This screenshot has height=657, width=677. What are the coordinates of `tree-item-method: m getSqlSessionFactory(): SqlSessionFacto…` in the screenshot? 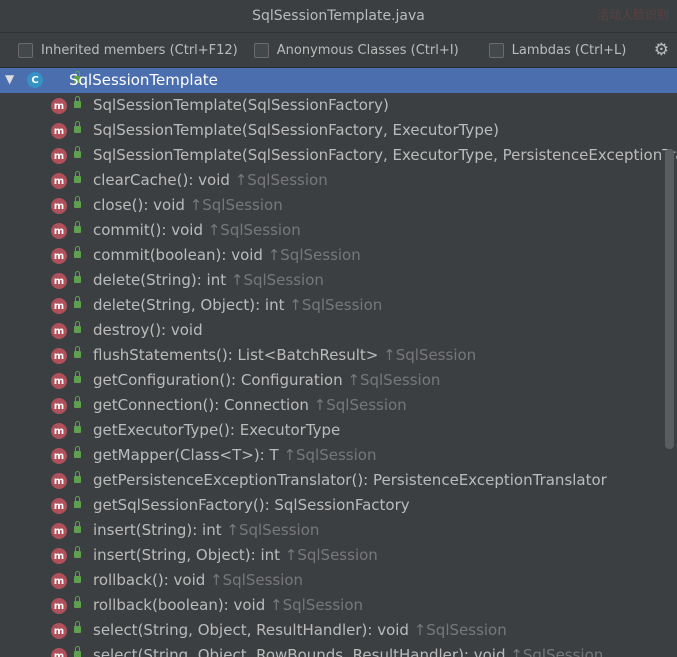 It's located at (338, 505).